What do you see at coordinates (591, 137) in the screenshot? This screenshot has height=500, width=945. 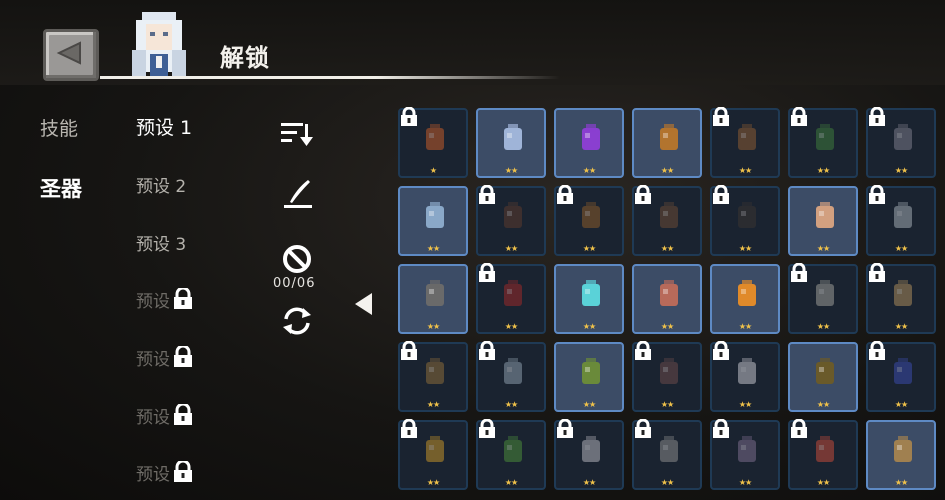 I see `purple-feather-icon` at bounding box center [591, 137].